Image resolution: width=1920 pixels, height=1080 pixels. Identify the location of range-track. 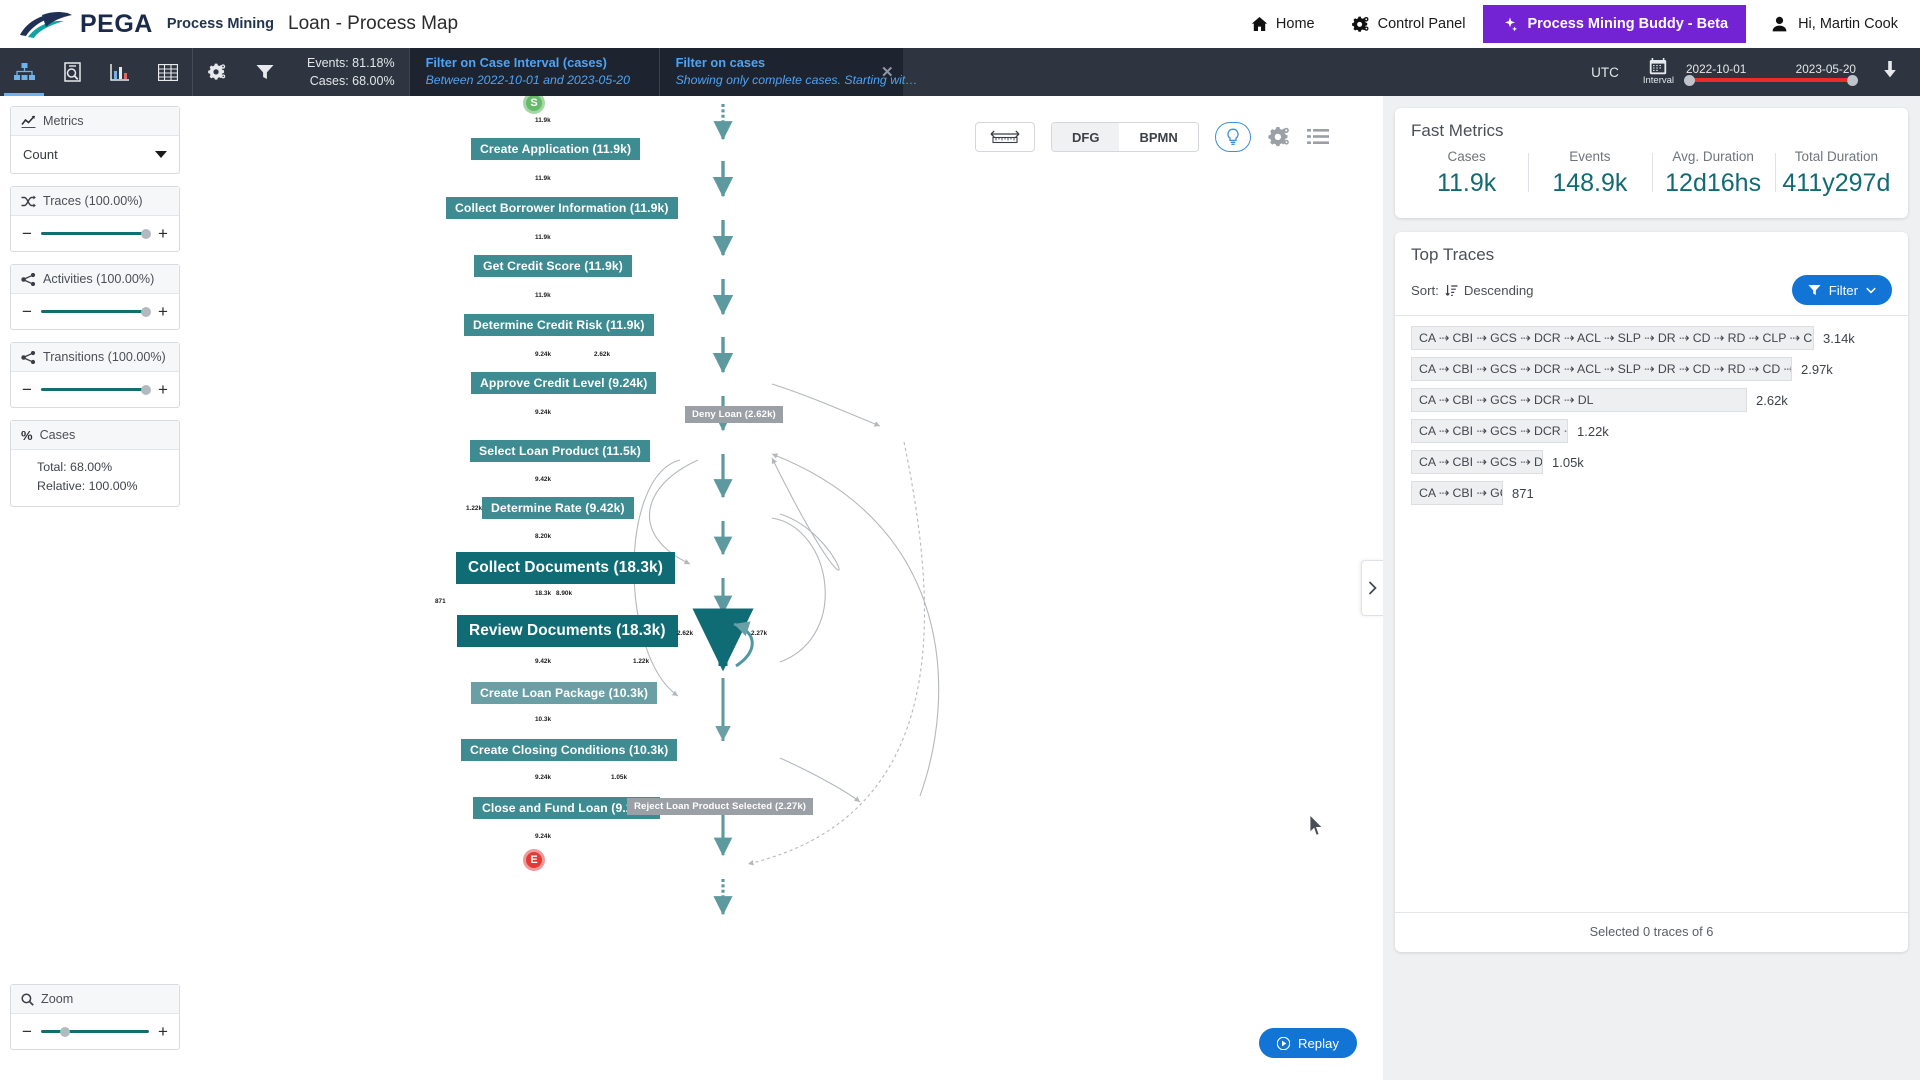
(1771, 80).